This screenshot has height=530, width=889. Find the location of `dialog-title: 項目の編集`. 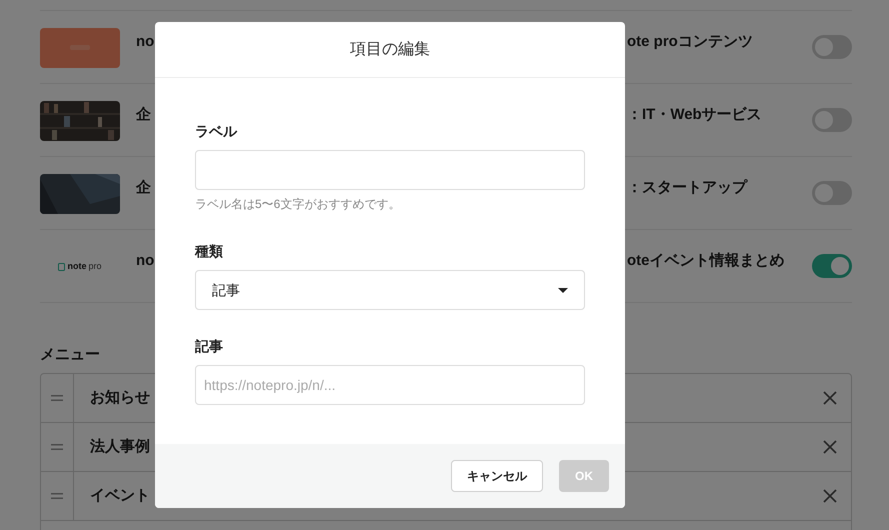

dialog-title: 項目の編集 is located at coordinates (390, 50).